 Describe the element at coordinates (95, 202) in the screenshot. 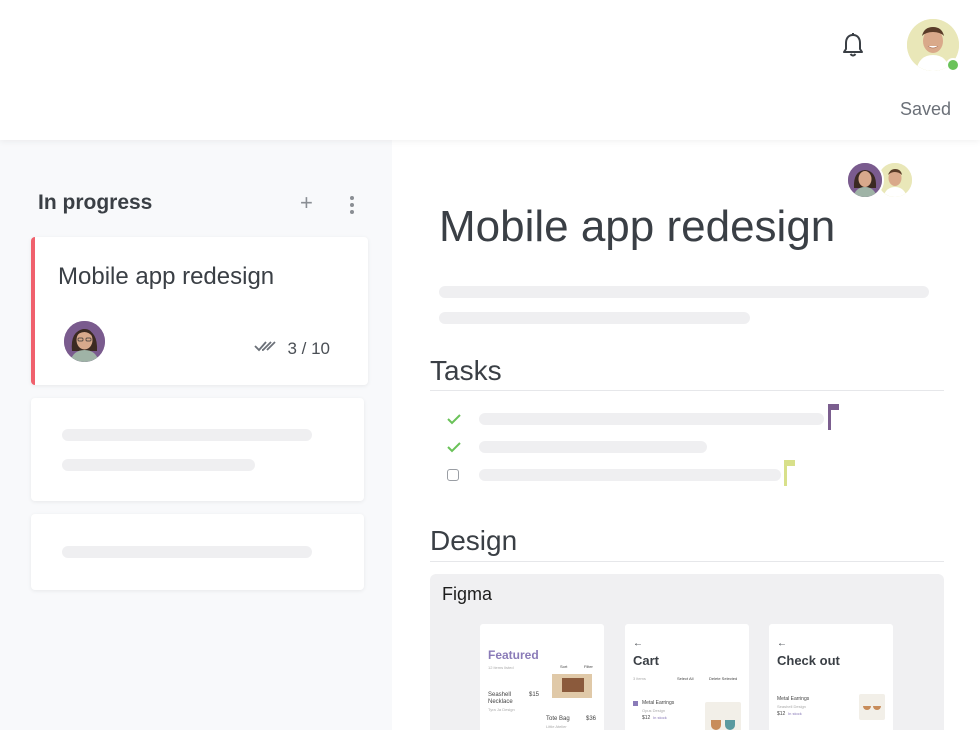

I see `column-title: In progress` at that location.